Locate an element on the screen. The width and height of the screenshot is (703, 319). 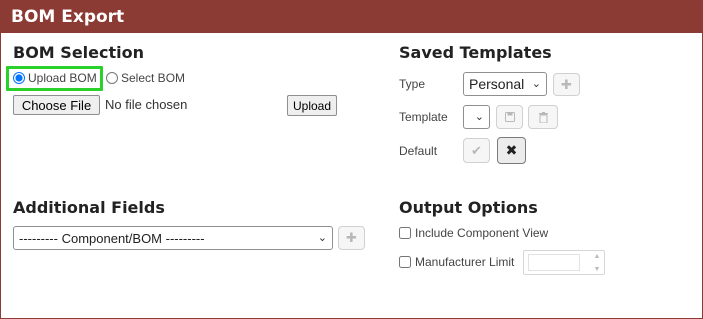
type-select: Personal ⌄ is located at coordinates (505, 84).